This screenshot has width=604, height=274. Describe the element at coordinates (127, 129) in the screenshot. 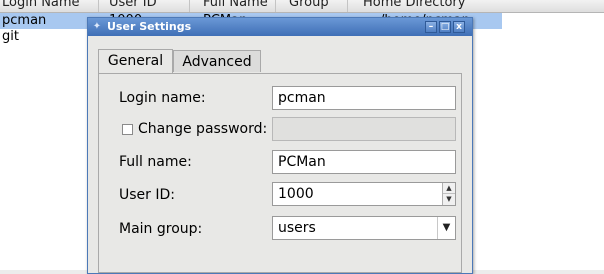

I see `change-password-checkbox` at that location.